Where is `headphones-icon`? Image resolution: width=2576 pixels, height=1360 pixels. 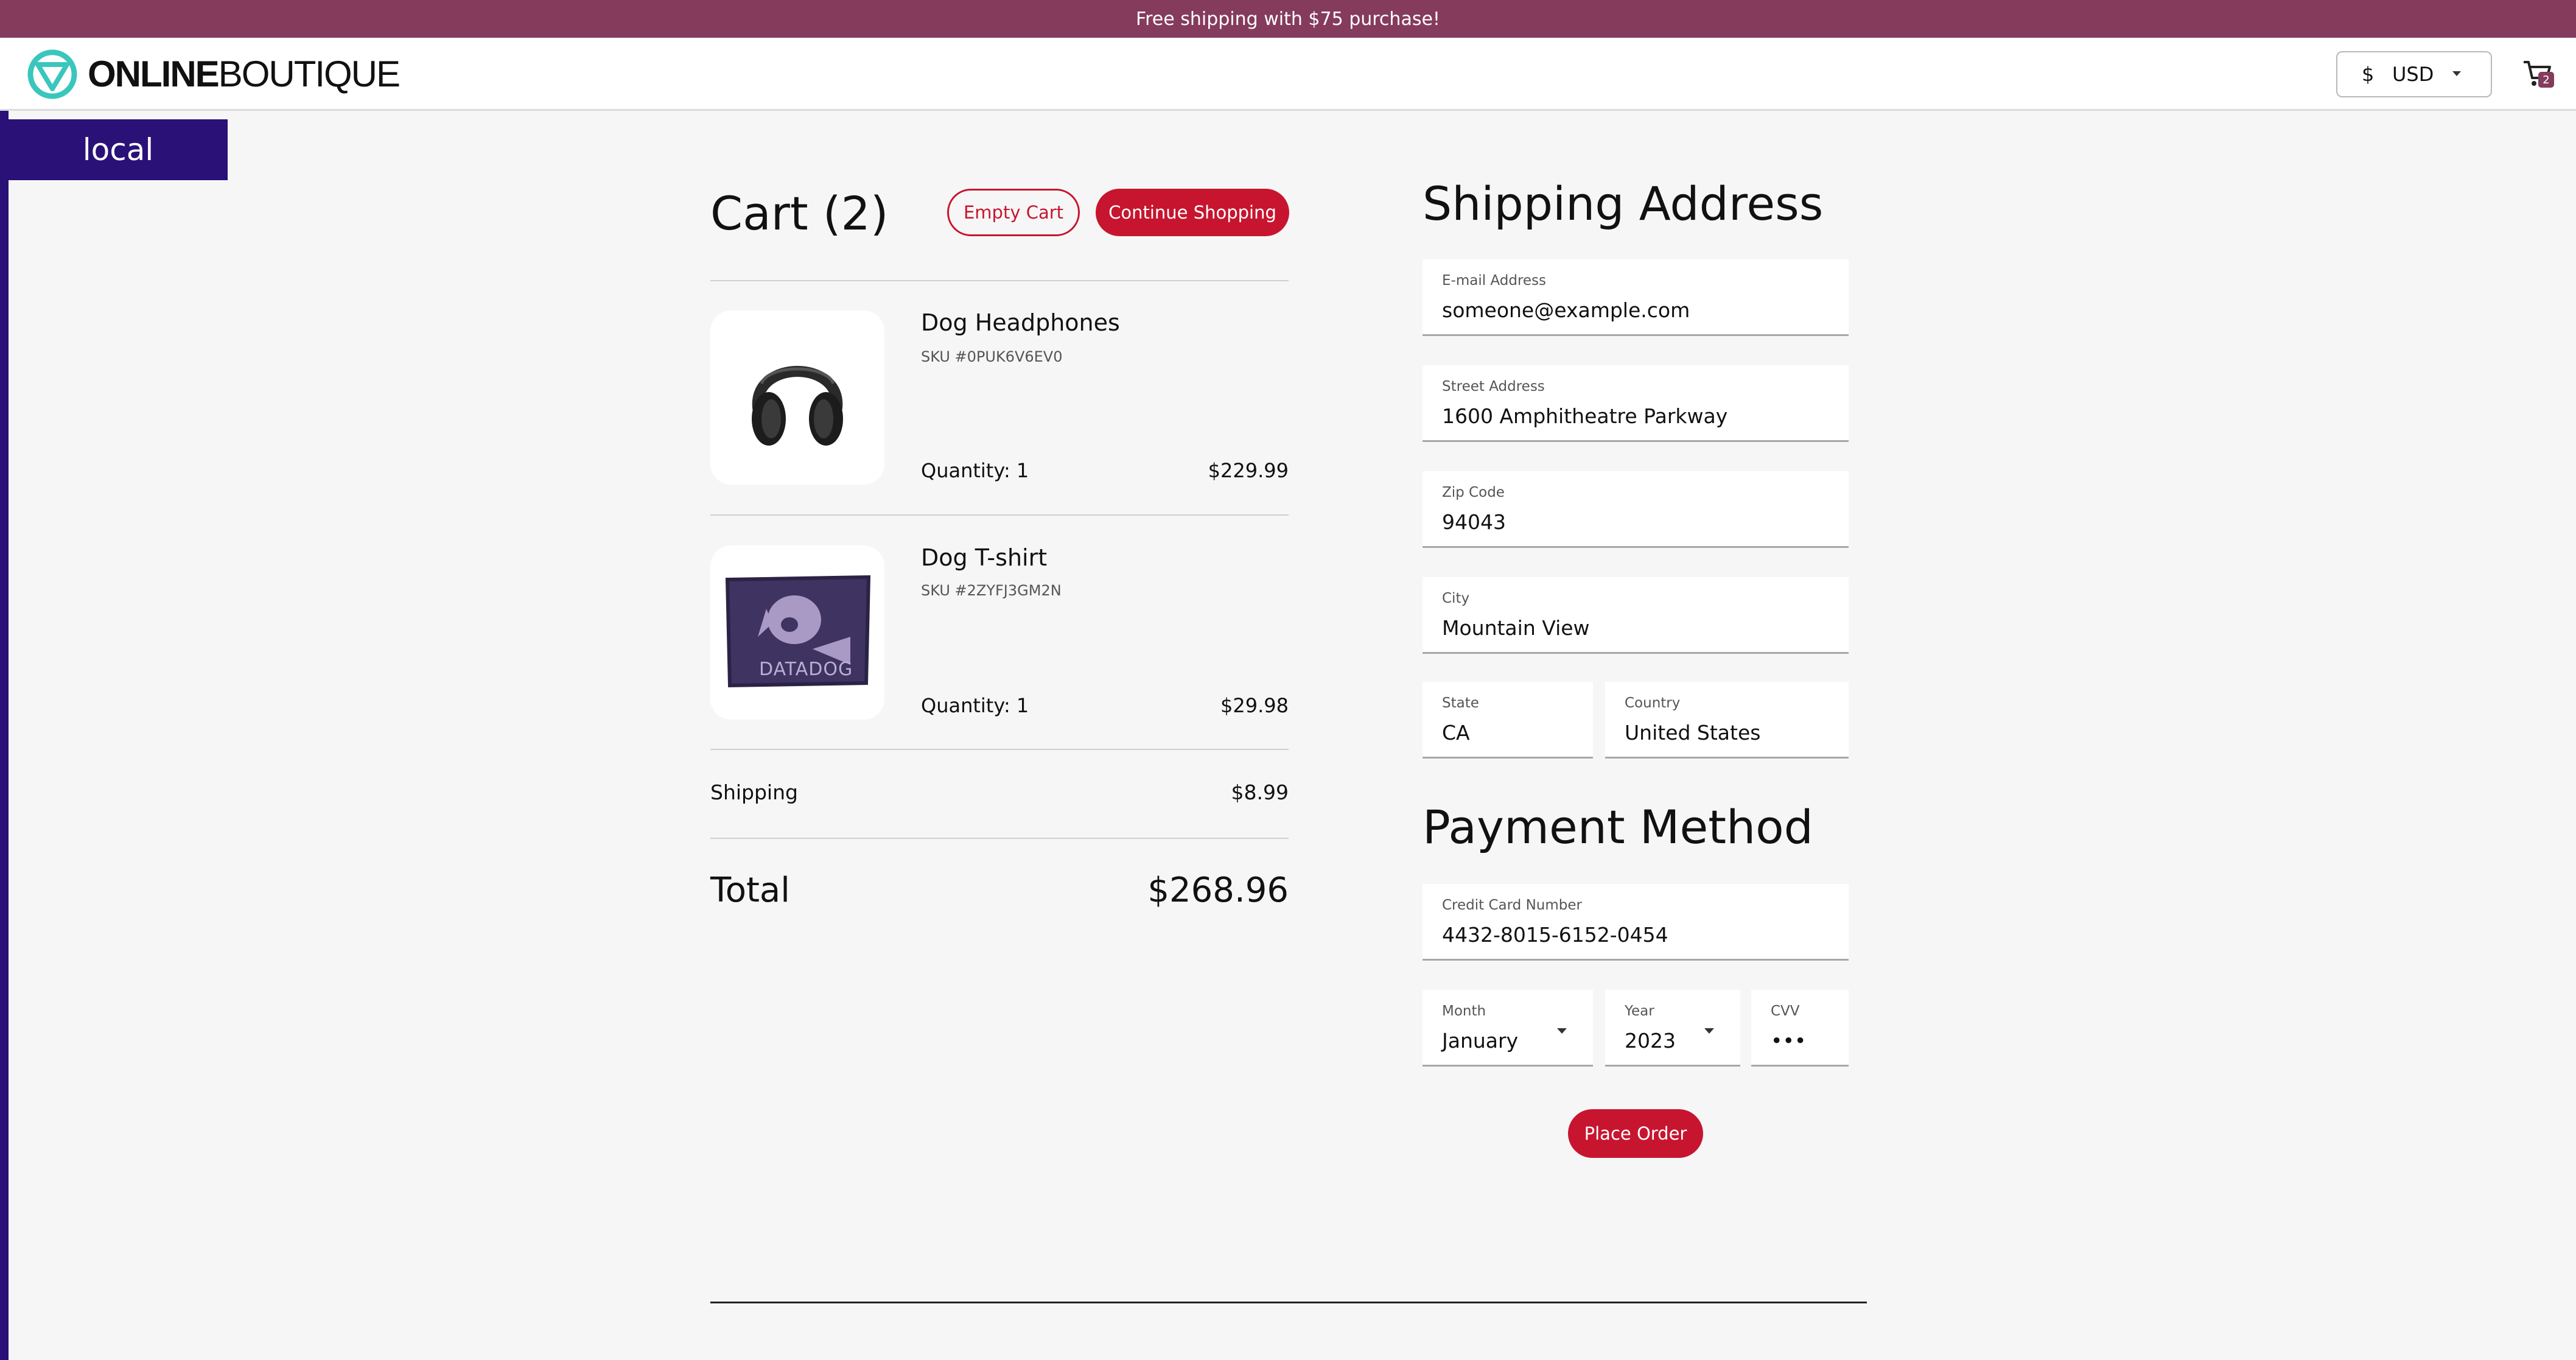 headphones-icon is located at coordinates (797, 406).